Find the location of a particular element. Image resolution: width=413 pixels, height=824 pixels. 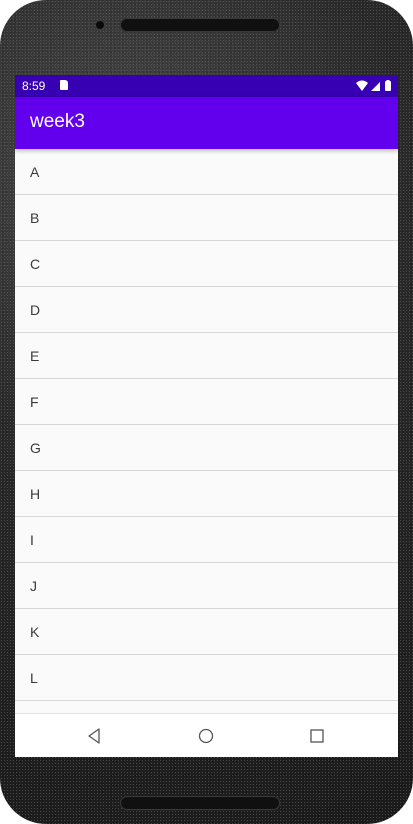

list-item-label: F is located at coordinates (34, 401).